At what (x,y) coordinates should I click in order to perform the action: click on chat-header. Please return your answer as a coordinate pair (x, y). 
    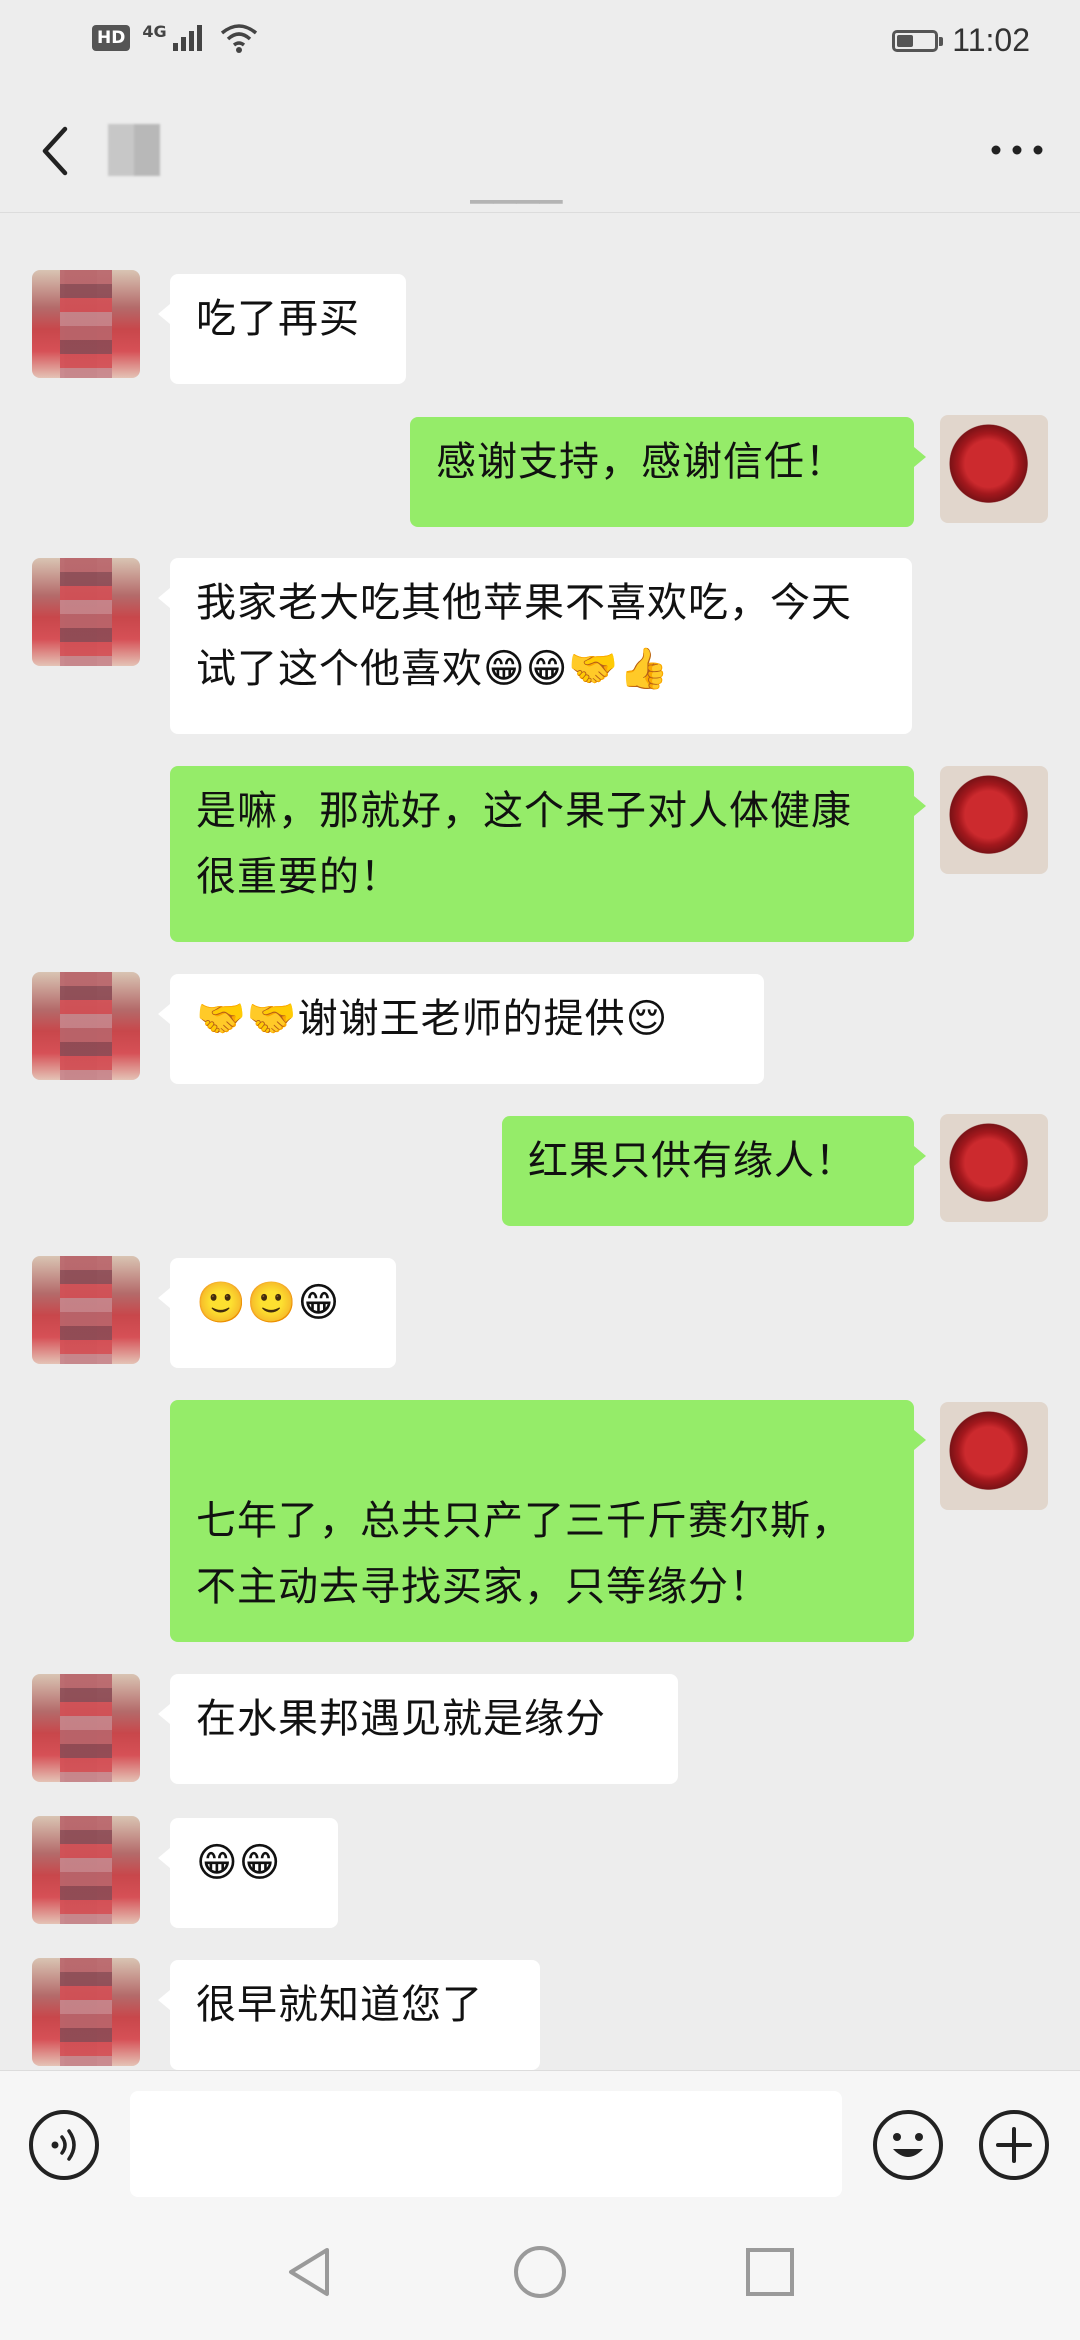
    Looking at the image, I should click on (540, 150).